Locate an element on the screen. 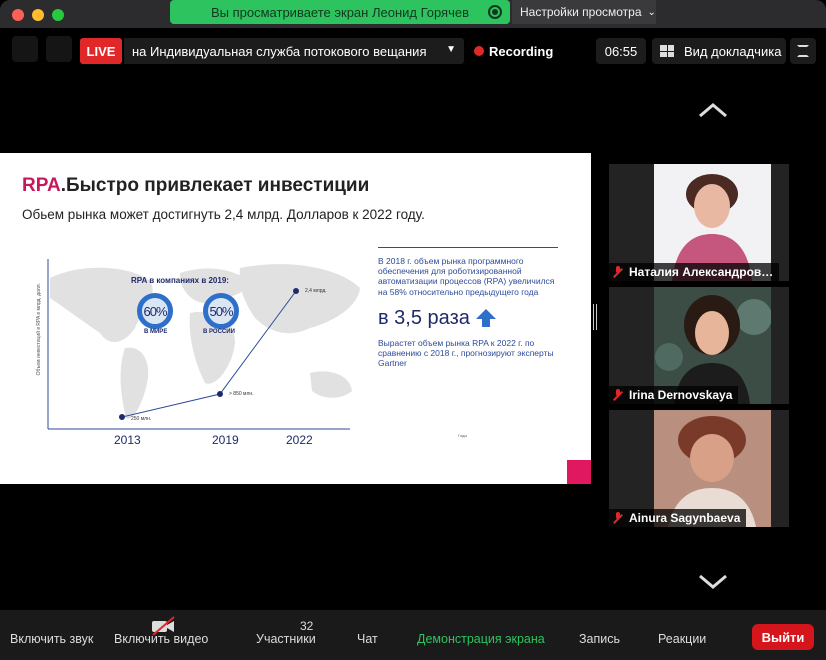 This screenshot has height=660, width=826. fullscreen-button is located at coordinates (803, 51).